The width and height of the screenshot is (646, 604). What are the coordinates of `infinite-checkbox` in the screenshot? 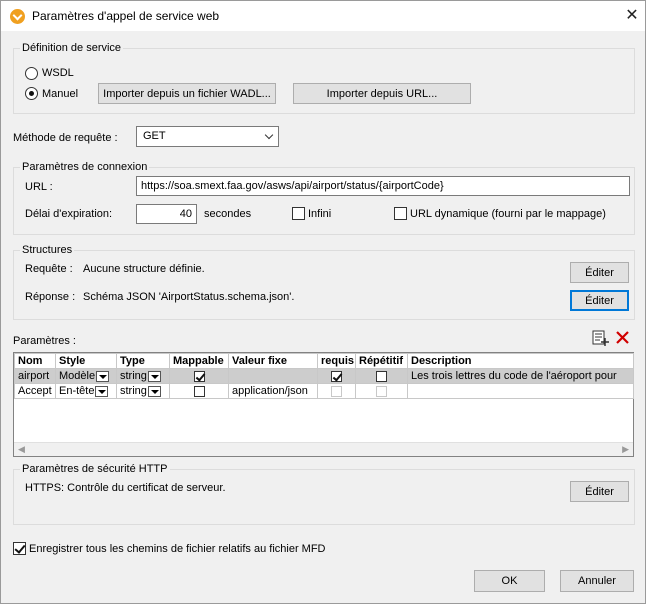 It's located at (298, 213).